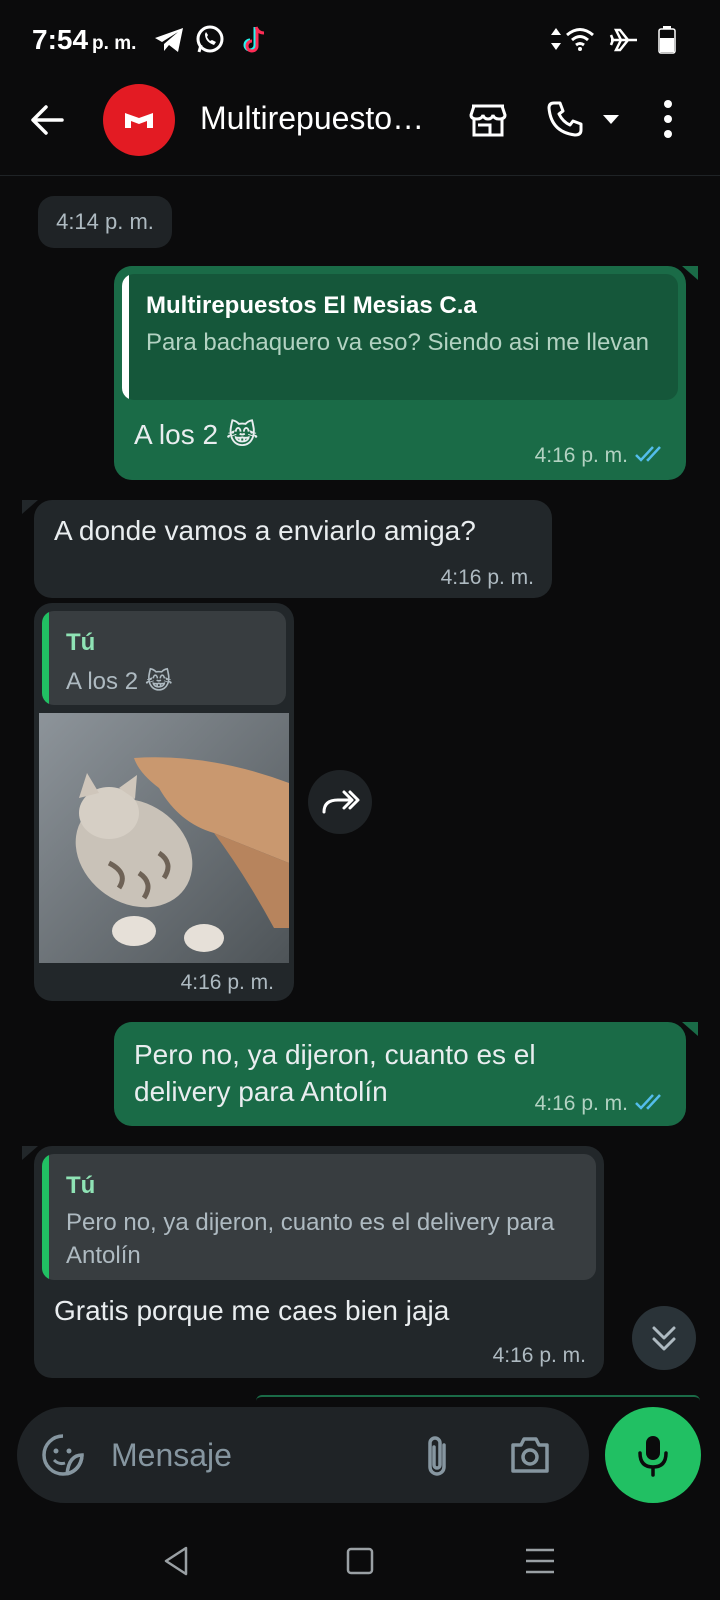 This screenshot has width=720, height=1600. What do you see at coordinates (565, 119) in the screenshot?
I see `phone-icon` at bounding box center [565, 119].